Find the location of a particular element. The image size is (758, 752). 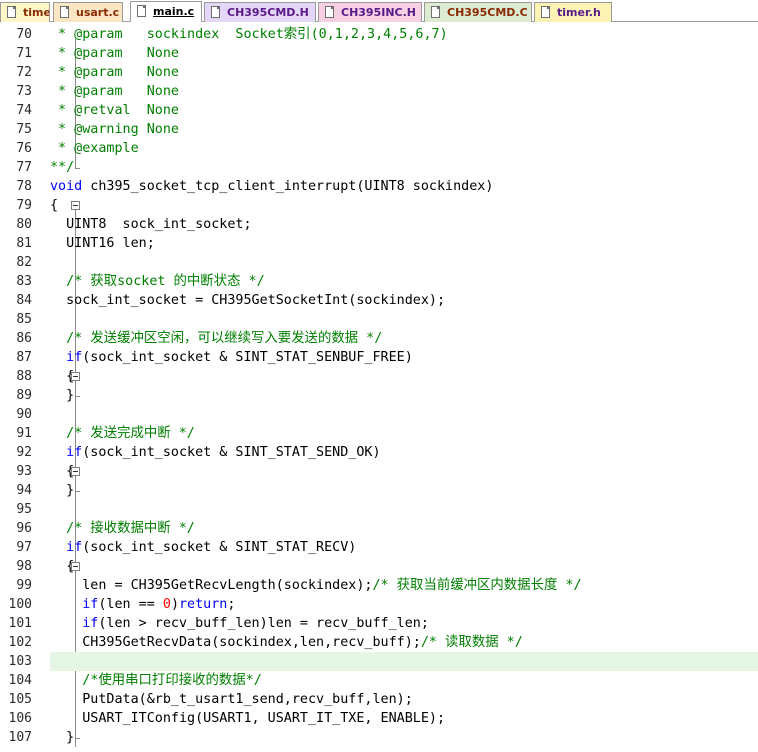

code-token: /*使用串口打印接收的数据*/ is located at coordinates (156, 680).